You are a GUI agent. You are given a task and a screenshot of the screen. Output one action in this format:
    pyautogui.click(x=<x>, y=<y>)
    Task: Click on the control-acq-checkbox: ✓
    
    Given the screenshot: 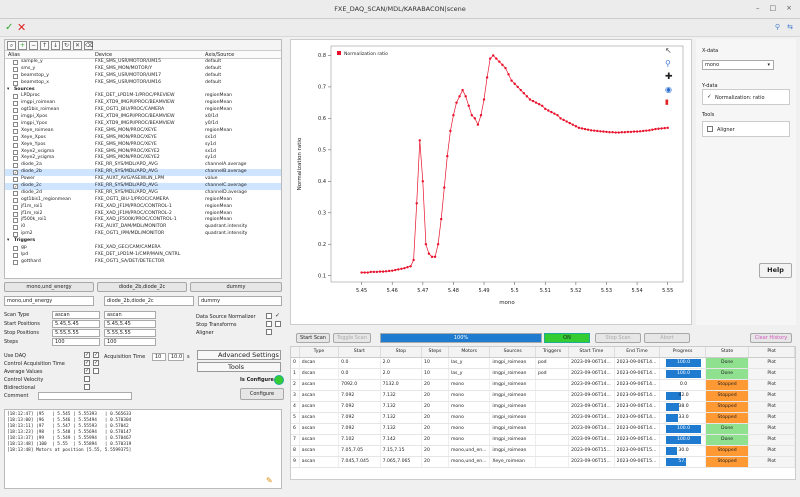 What is the action you would take?
    pyautogui.click(x=87, y=363)
    